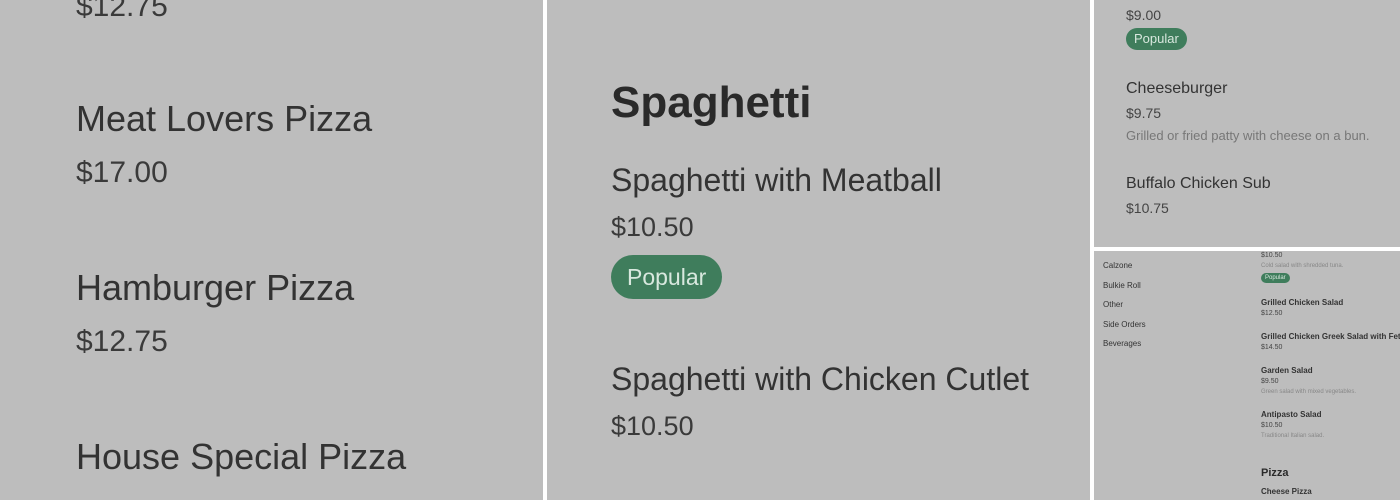  What do you see at coordinates (1293, 436) in the screenshot?
I see `menu-item-description: Traditional Italian salad.` at bounding box center [1293, 436].